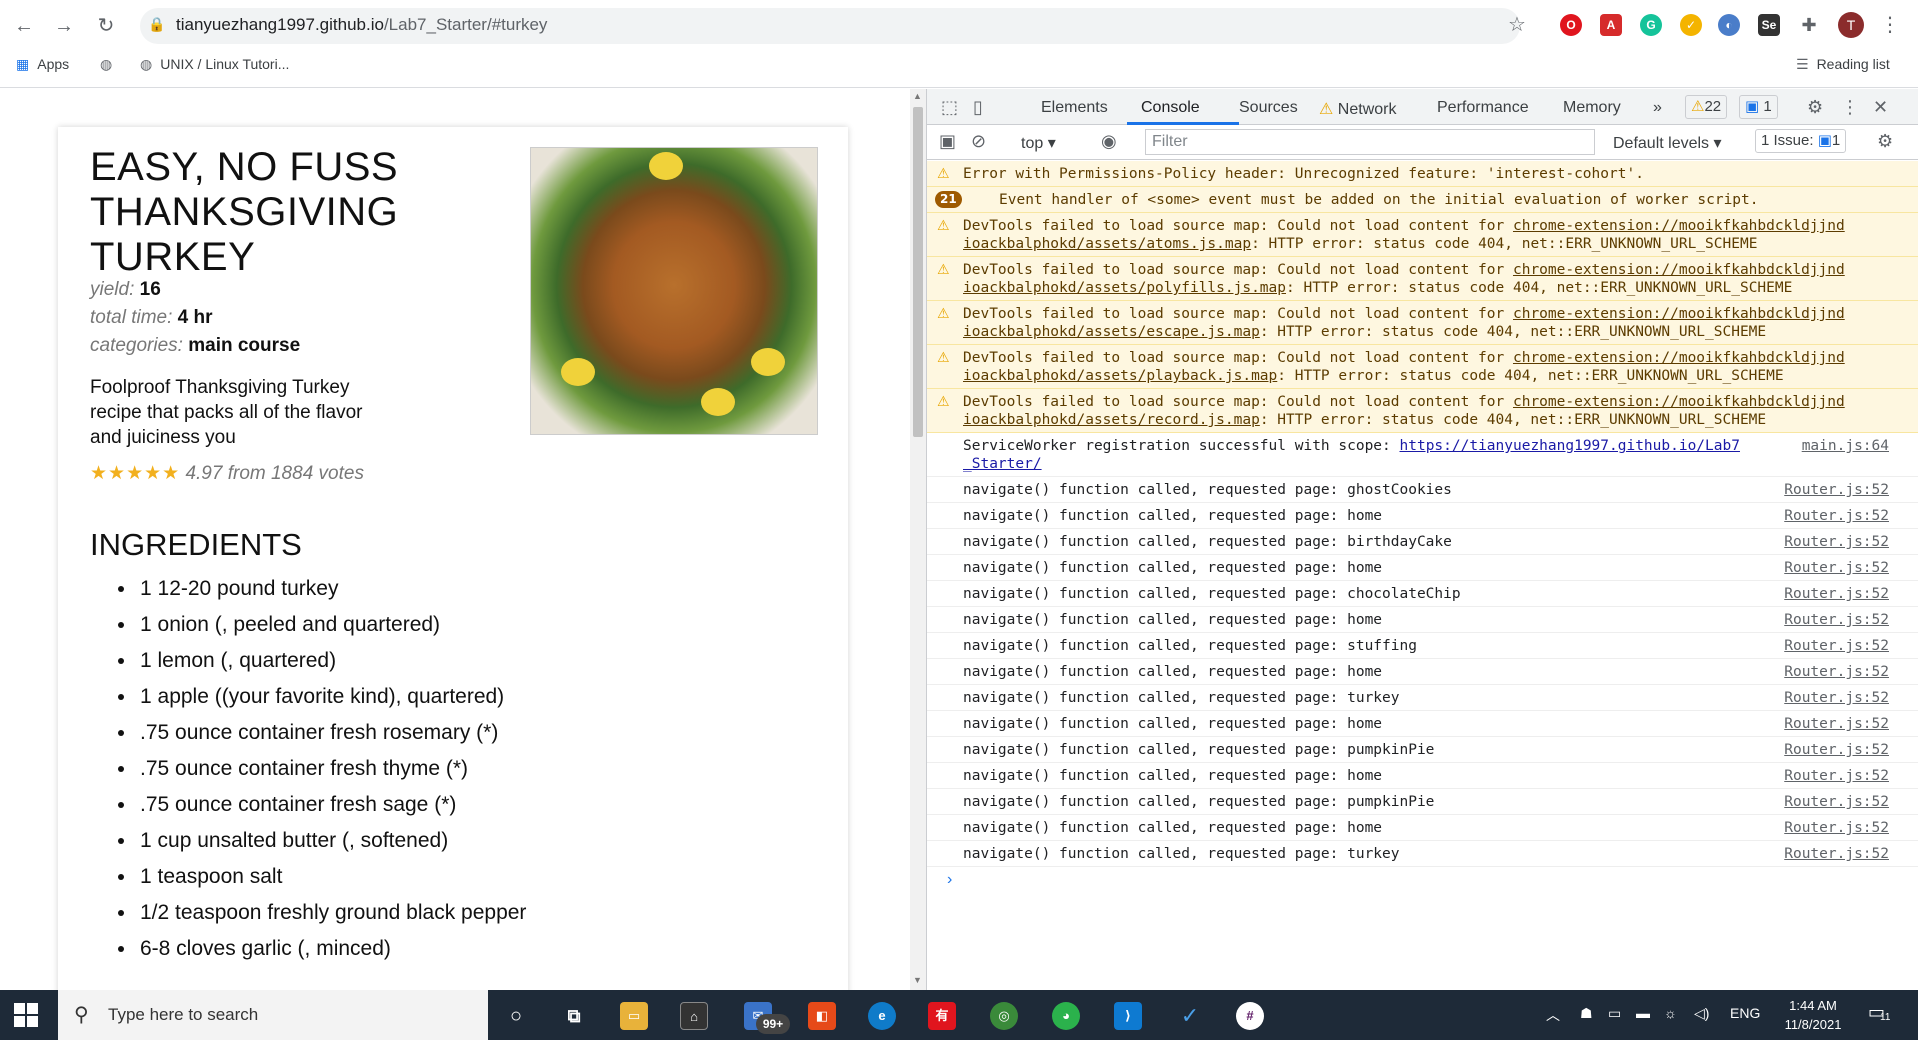 Image resolution: width=1918 pixels, height=1040 pixels. What do you see at coordinates (1614, 1013) in the screenshot?
I see `meet-now-icon: ▭` at bounding box center [1614, 1013].